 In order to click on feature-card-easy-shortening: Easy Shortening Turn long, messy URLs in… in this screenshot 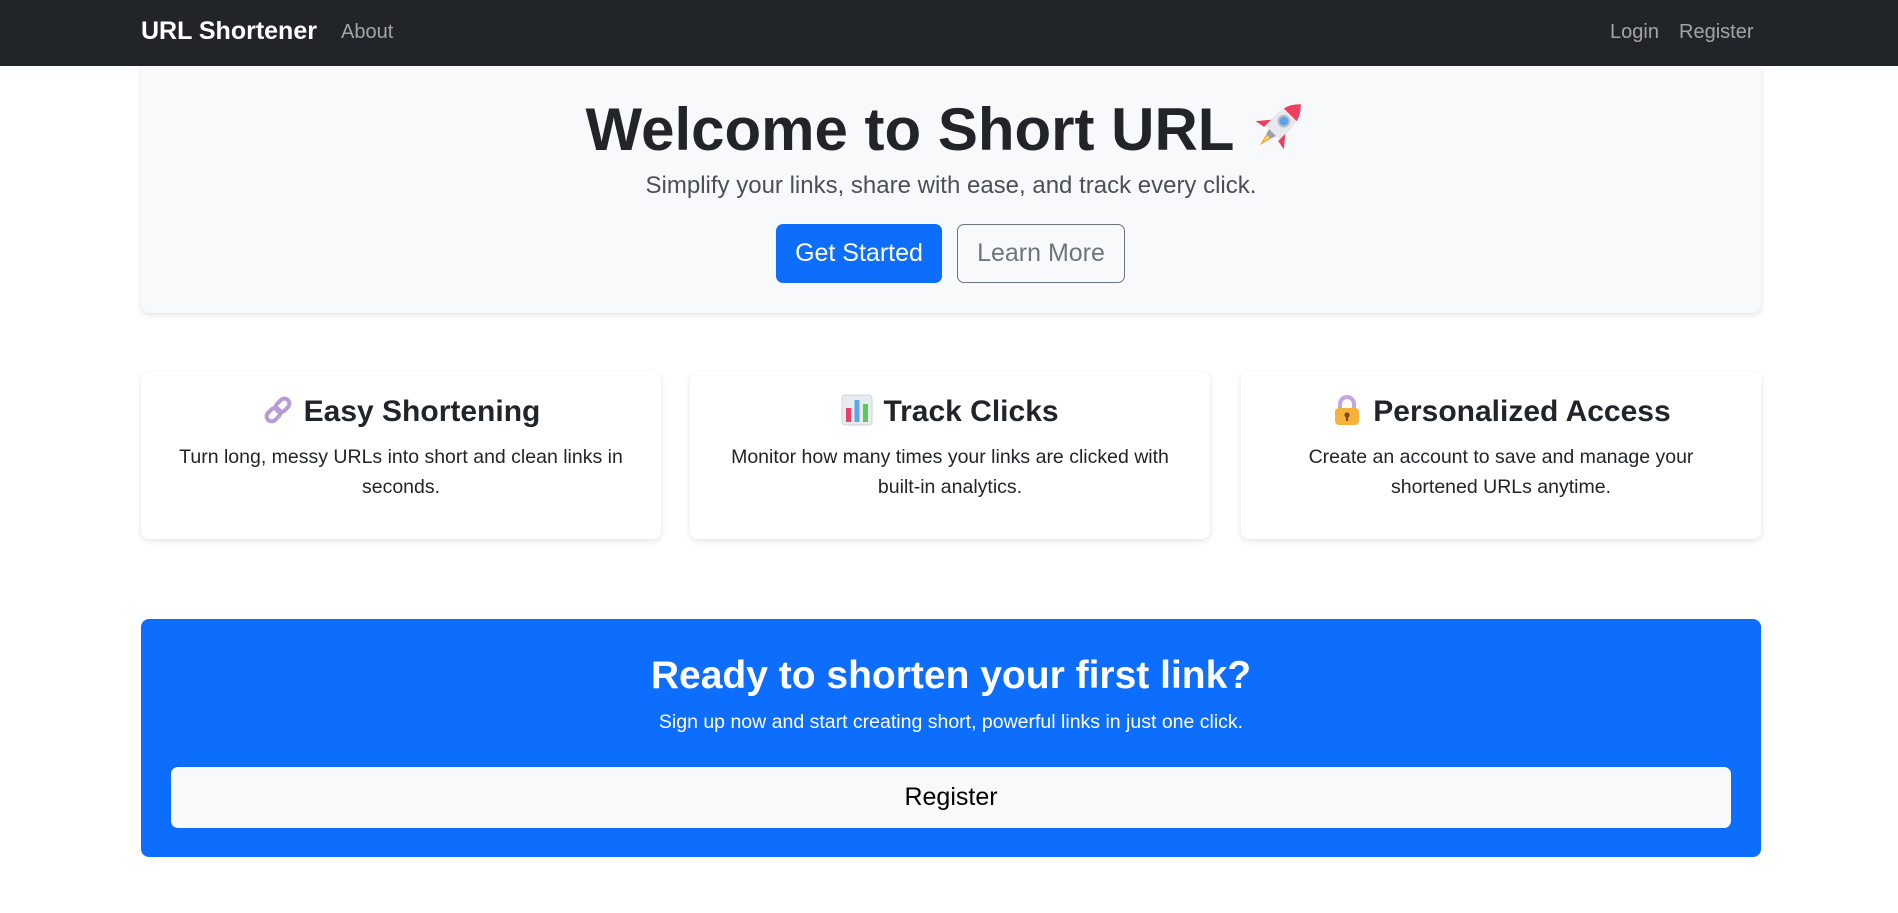, I will do `click(401, 455)`.